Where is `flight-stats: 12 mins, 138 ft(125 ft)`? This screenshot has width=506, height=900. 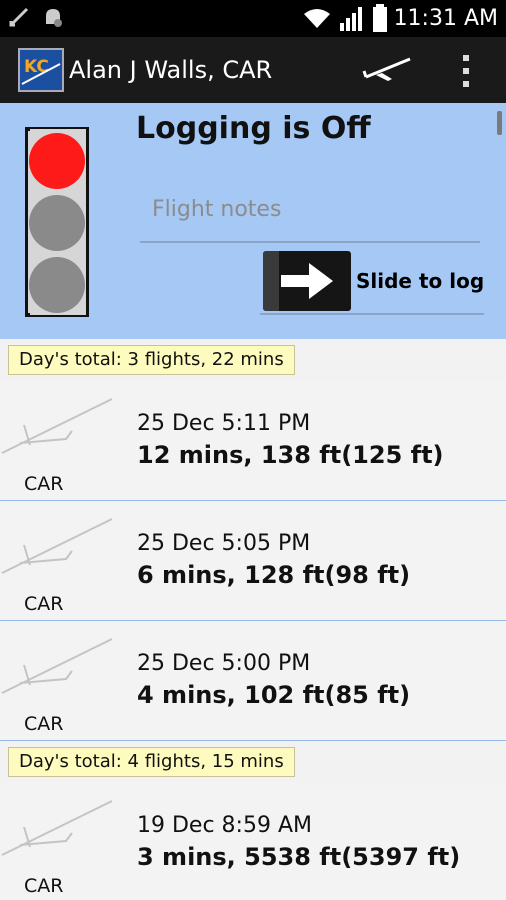 flight-stats: 12 mins, 138 ft(125 ft) is located at coordinates (290, 455).